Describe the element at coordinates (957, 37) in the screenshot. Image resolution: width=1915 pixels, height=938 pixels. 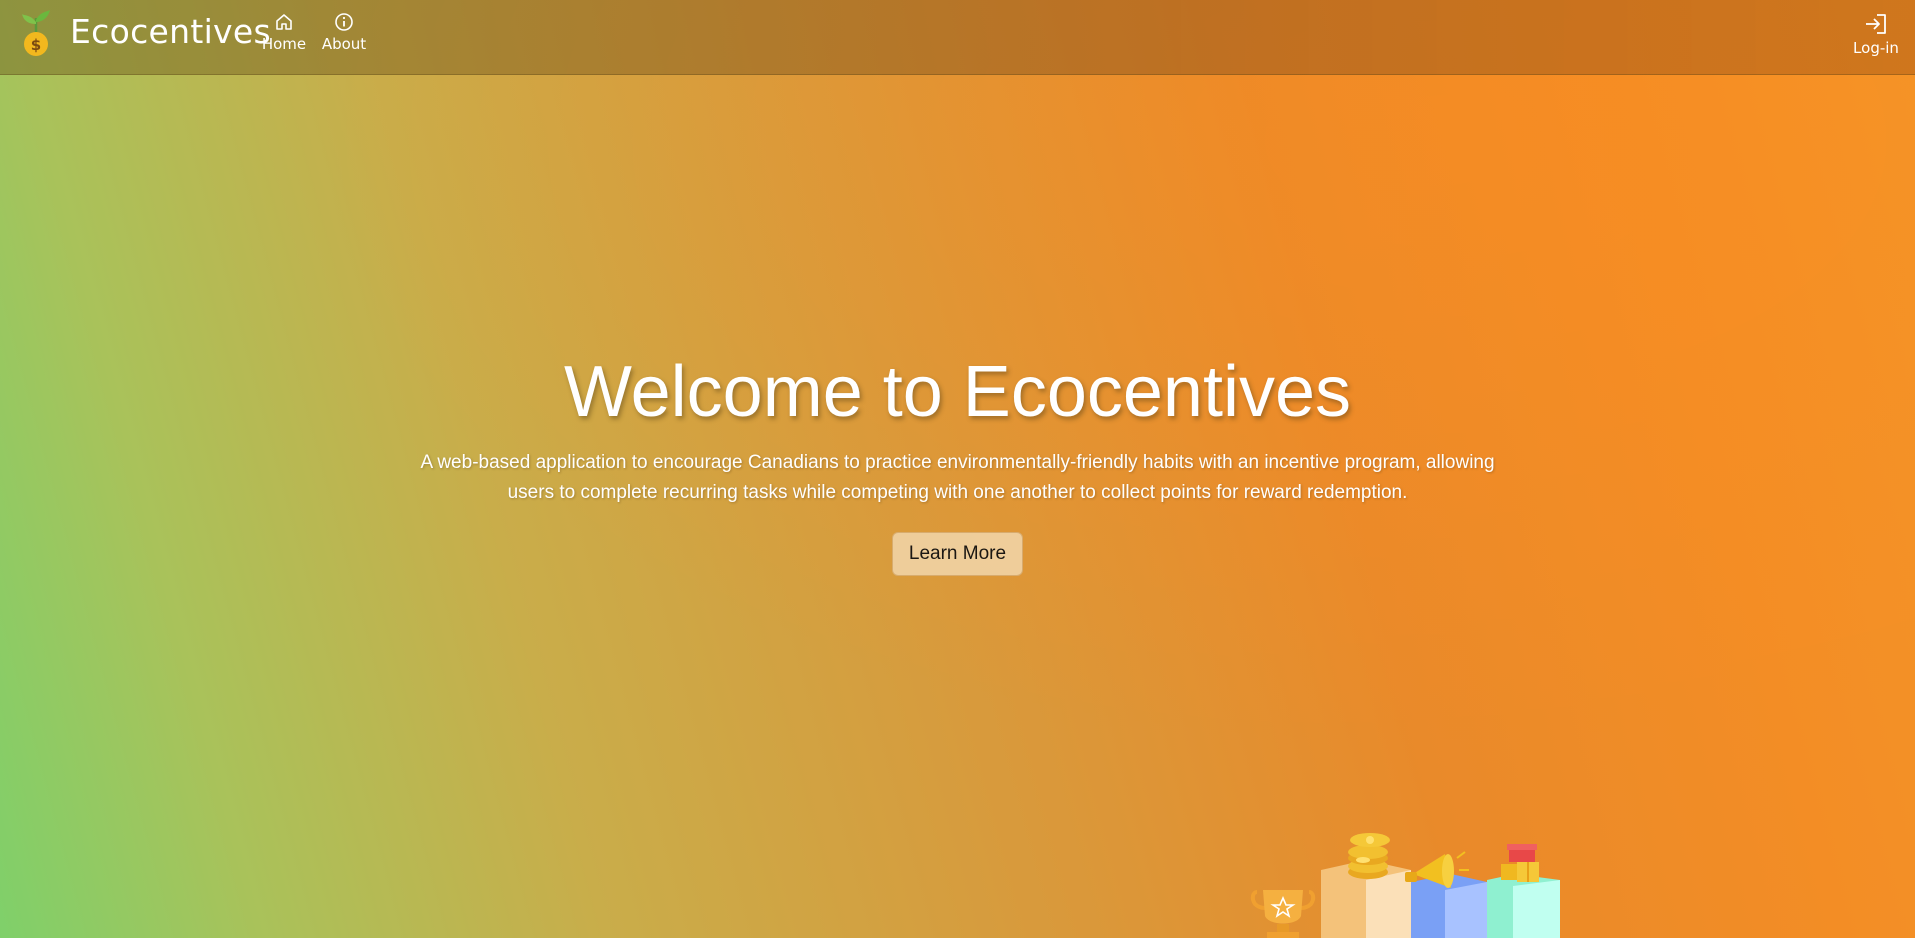
I see `top-navbar: $ Ecocentives Home About Log-in` at that location.